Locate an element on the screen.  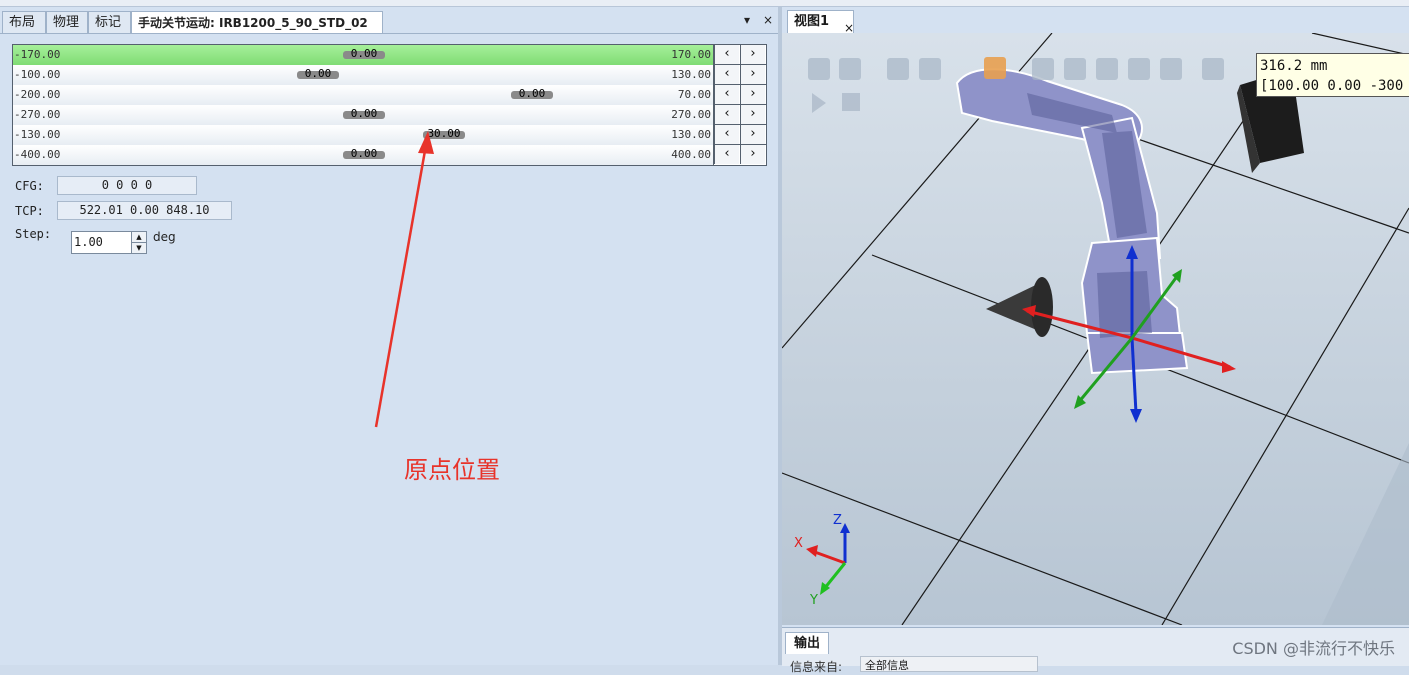
joint-row: -100.00 130.00 0.00 ‹ › is located at coordinates (389, 75).